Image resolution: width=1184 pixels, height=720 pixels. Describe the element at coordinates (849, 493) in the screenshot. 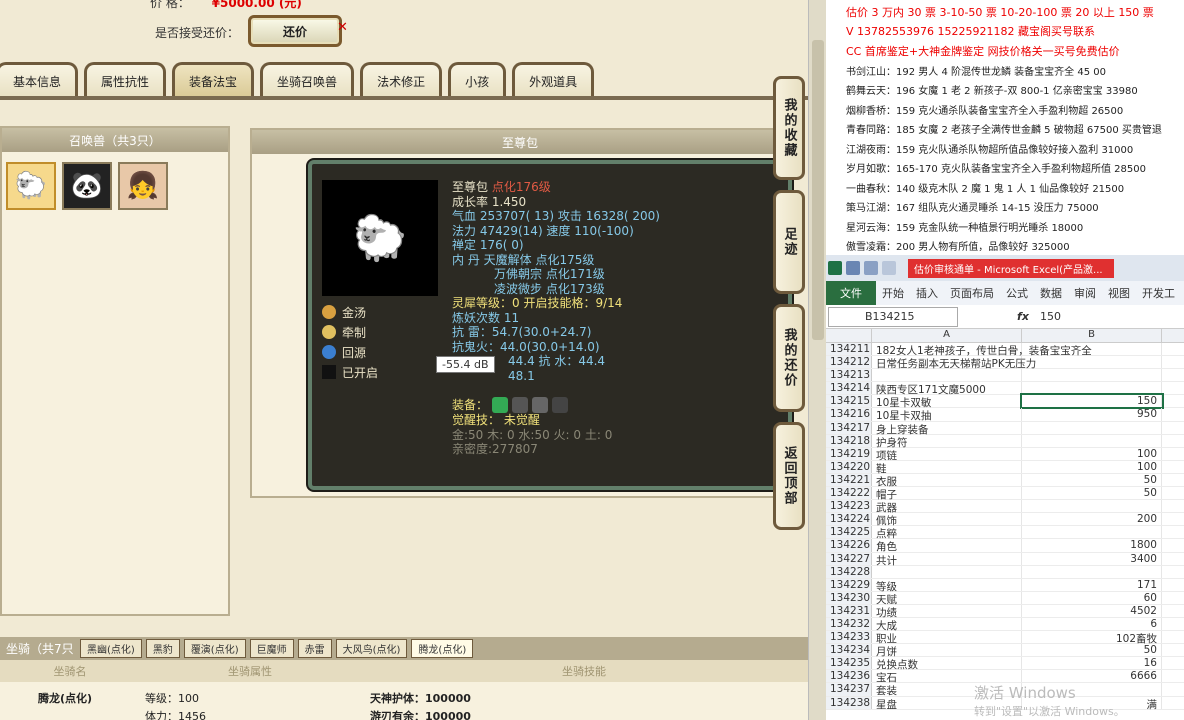

I see `row-number: 134222` at that location.